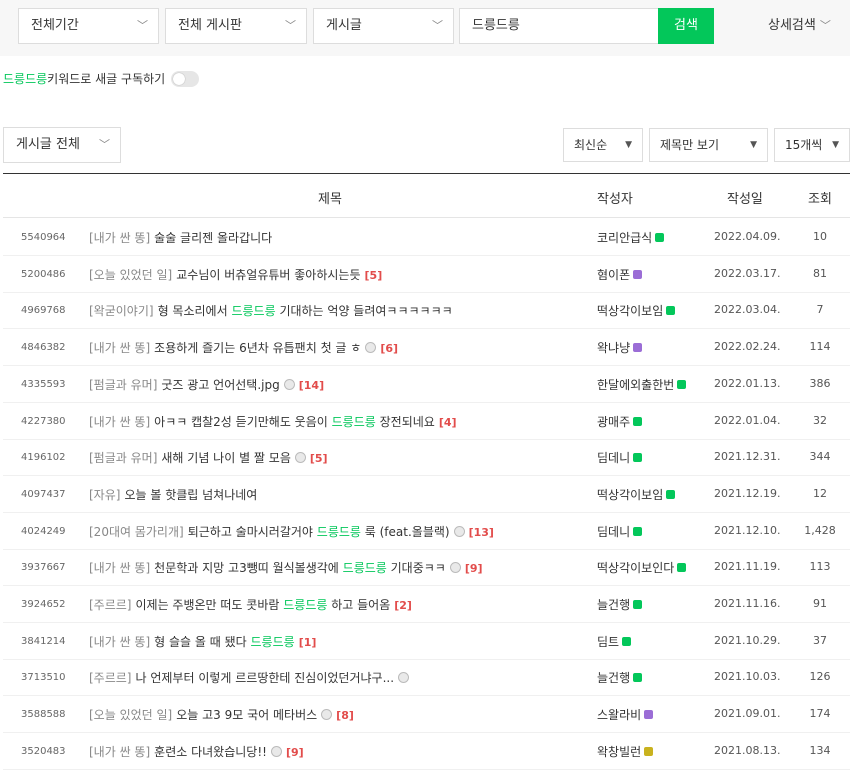 The width and height of the screenshot is (850, 782). I want to click on post-title: [내가 싼 똥] 술술 글리젠 올라갑니다, so click(180, 237).